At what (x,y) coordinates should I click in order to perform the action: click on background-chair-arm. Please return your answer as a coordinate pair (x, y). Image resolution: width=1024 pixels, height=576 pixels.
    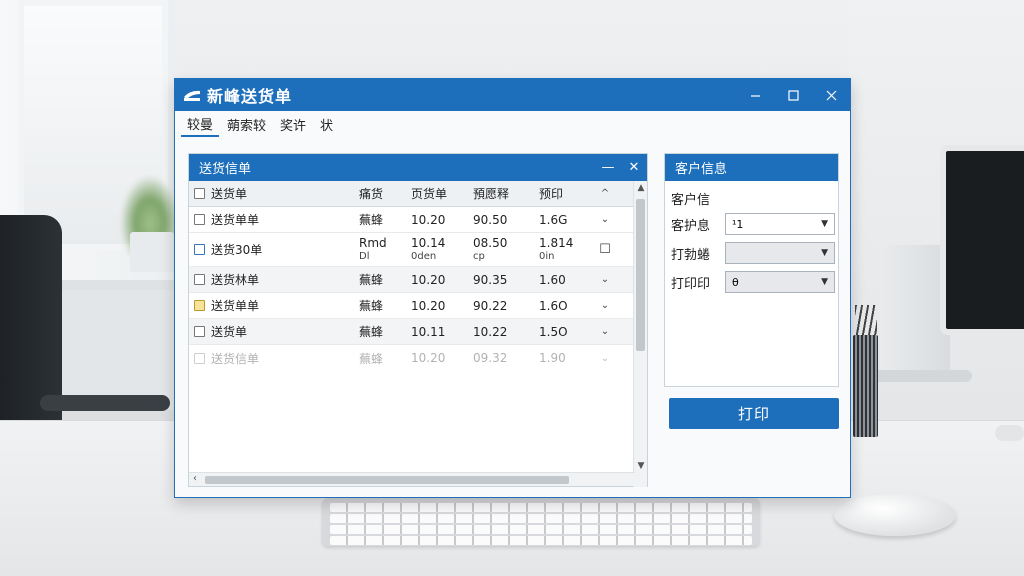
    Looking at the image, I should click on (105, 403).